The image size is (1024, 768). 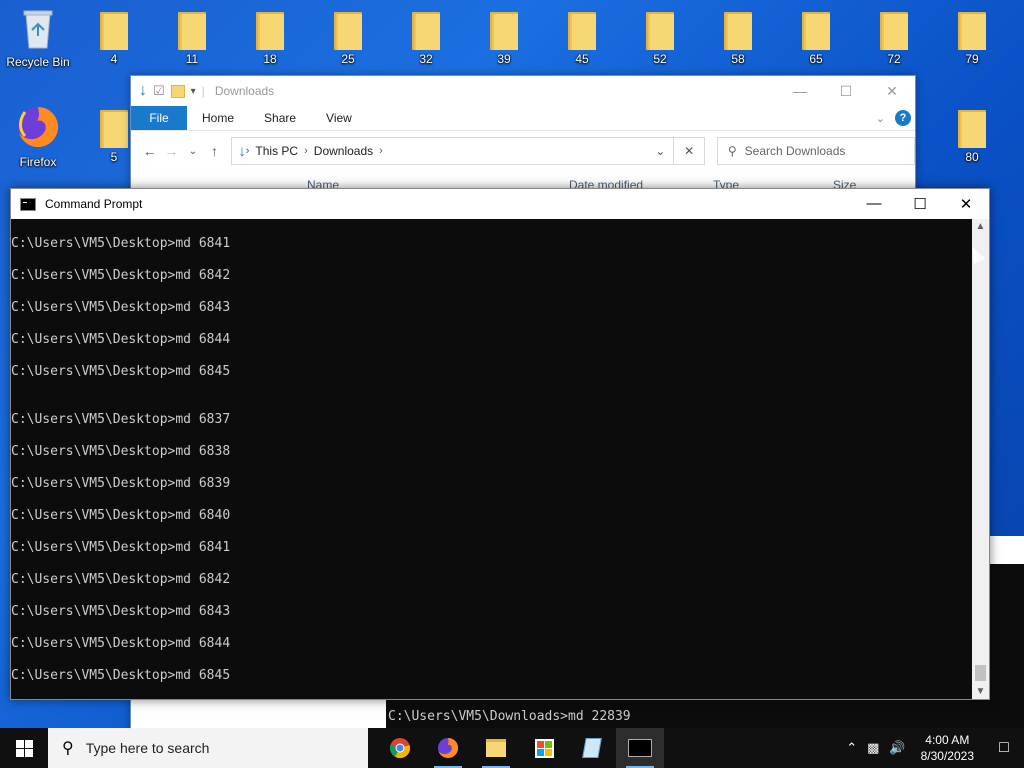 What do you see at coordinates (177, 91) in the screenshot?
I see `folder-small-icon` at bounding box center [177, 91].